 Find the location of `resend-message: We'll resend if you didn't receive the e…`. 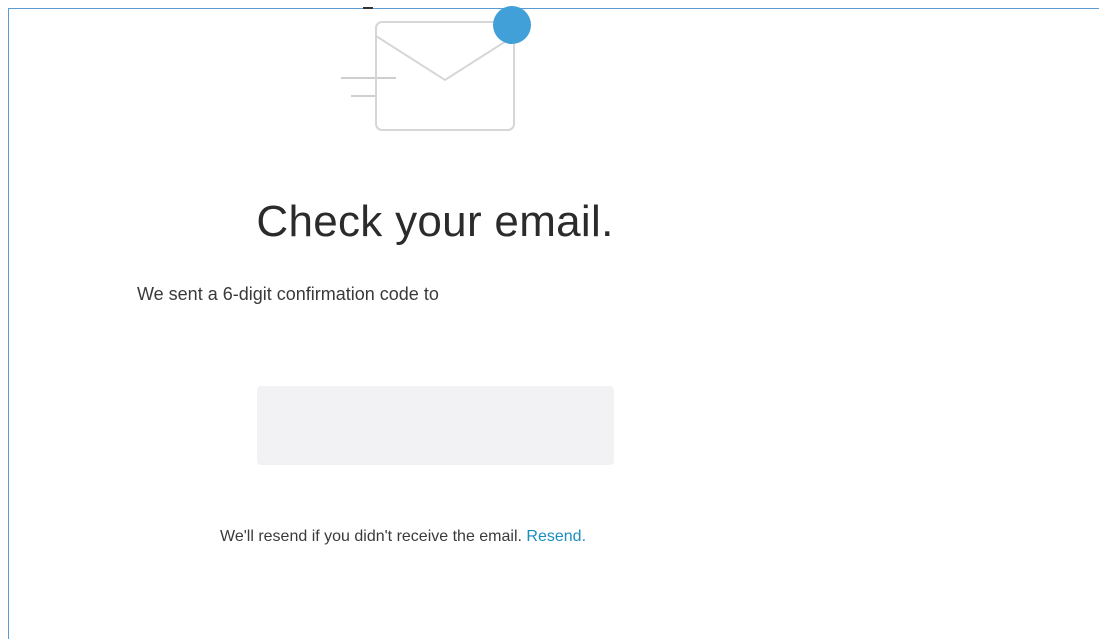

resend-message: We'll resend if you didn't receive the e… is located at coordinates (403, 537).